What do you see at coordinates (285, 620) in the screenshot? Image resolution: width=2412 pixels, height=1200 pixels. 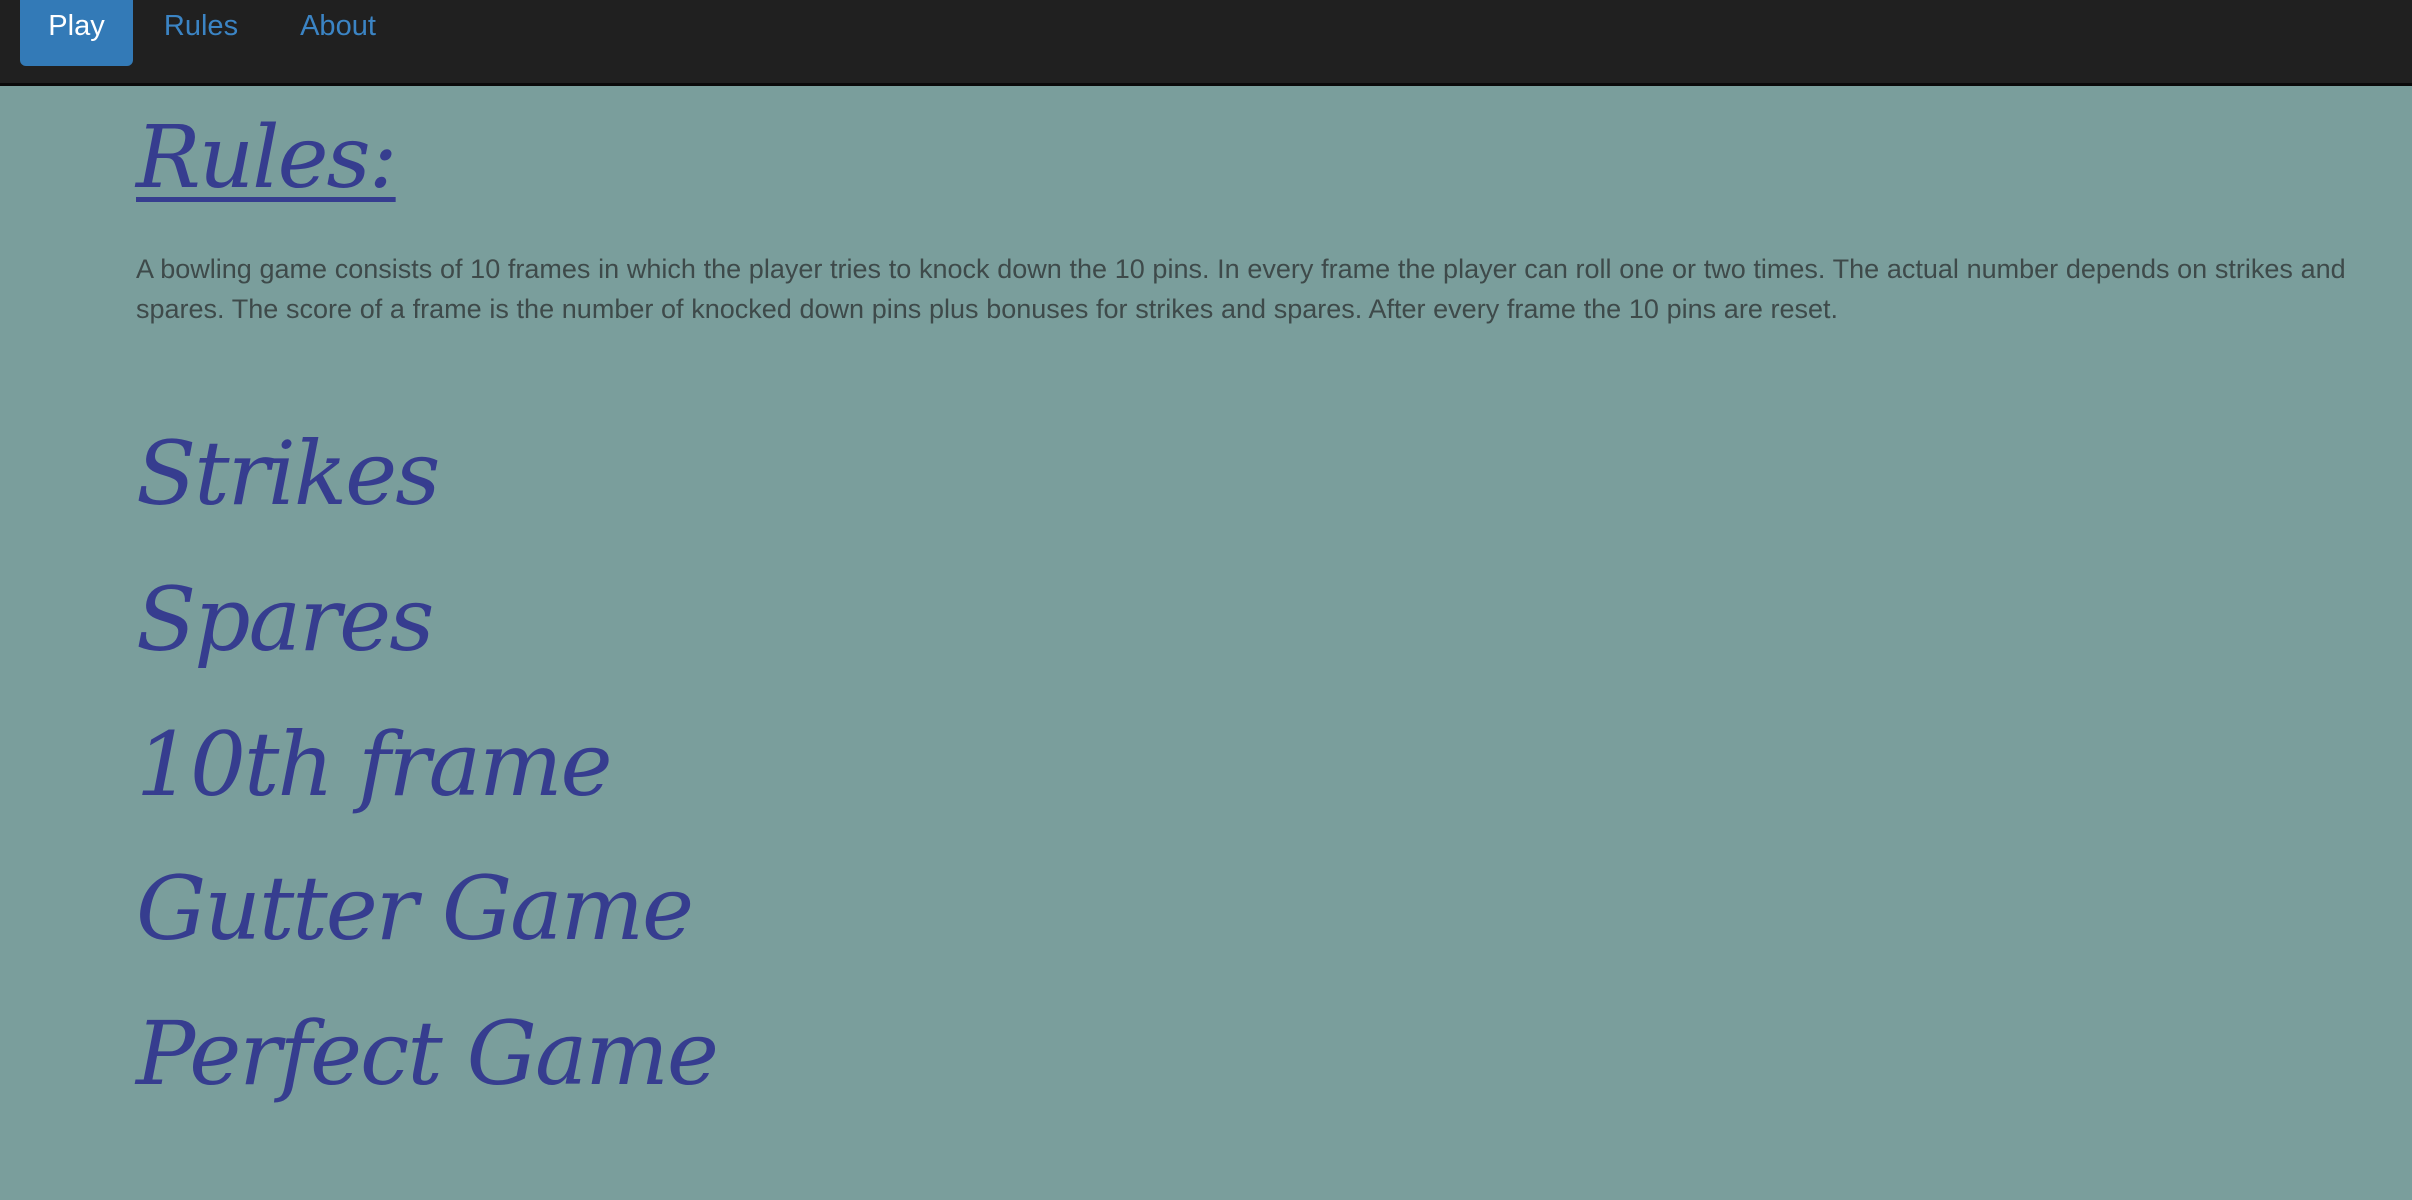 I see `section-heading-spares: Spares` at bounding box center [285, 620].